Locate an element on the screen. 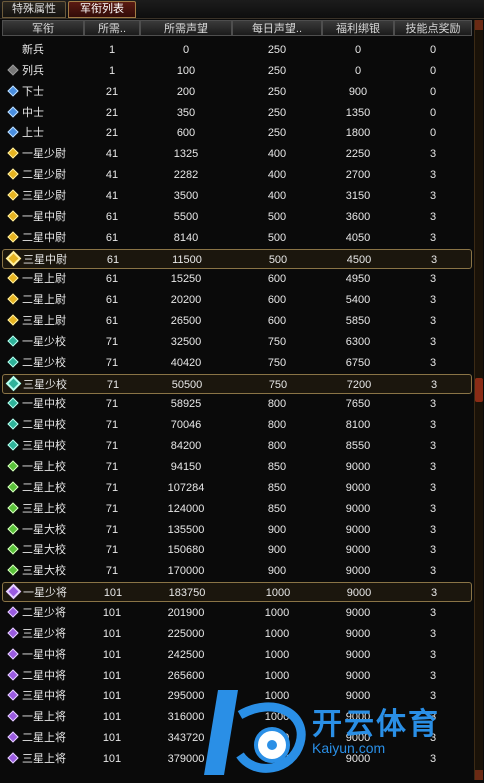  table-row: 三星中校 71 84200 800 8550 3 is located at coordinates (237, 446).